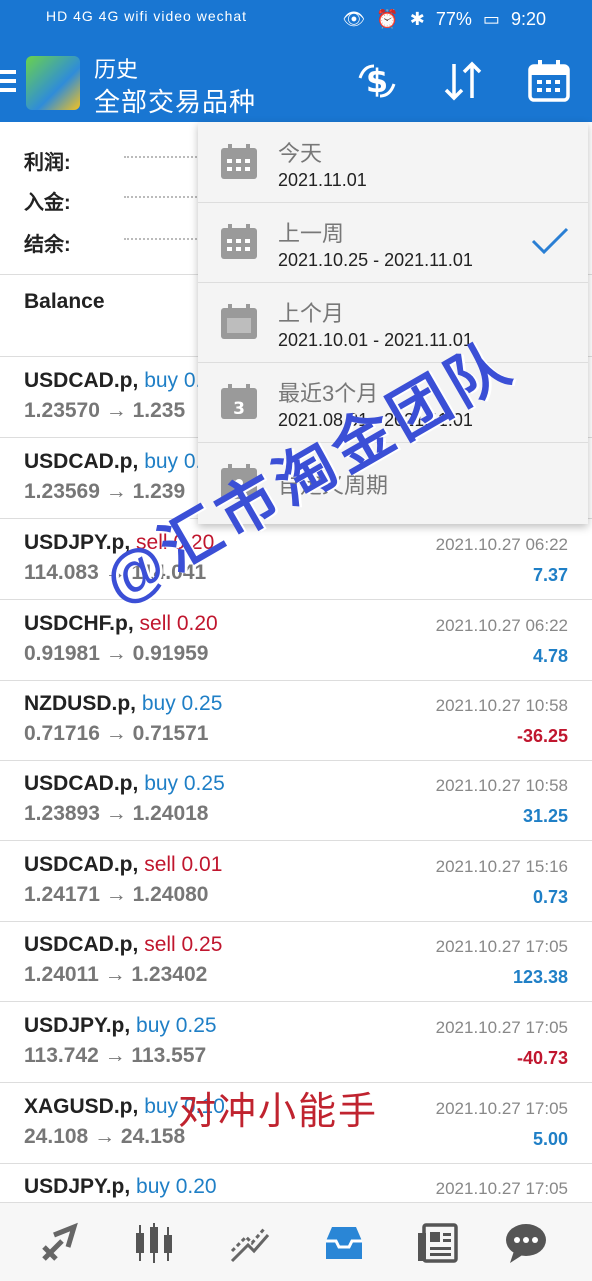 The height and width of the screenshot is (1281, 592). Describe the element at coordinates (64, 301) in the screenshot. I see `balance-row-label: Balance` at that location.